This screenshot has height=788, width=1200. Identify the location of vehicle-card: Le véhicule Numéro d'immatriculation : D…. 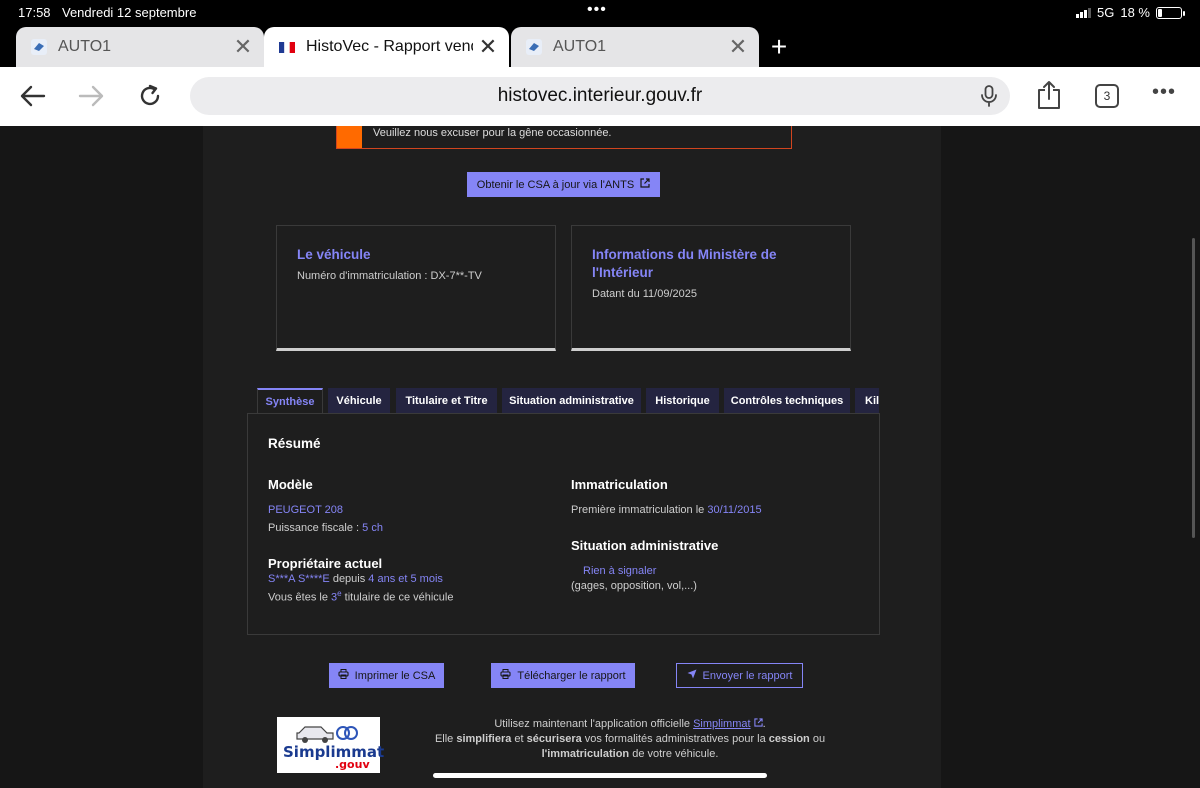
(416, 288).